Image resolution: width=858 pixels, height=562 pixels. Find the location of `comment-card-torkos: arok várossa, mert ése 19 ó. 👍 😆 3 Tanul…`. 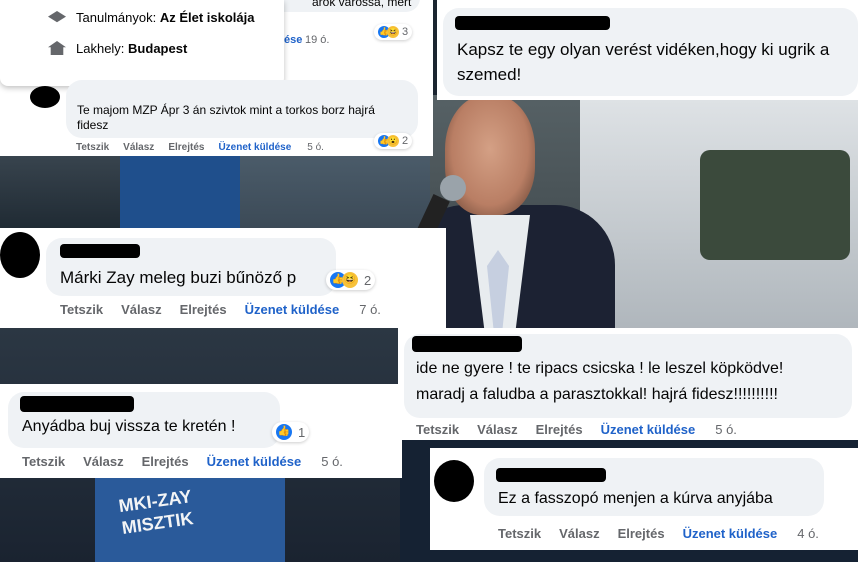

comment-card-torkos: arok várossa, mert ése 19 ó. 👍 😆 3 Tanul… is located at coordinates (216, 78).